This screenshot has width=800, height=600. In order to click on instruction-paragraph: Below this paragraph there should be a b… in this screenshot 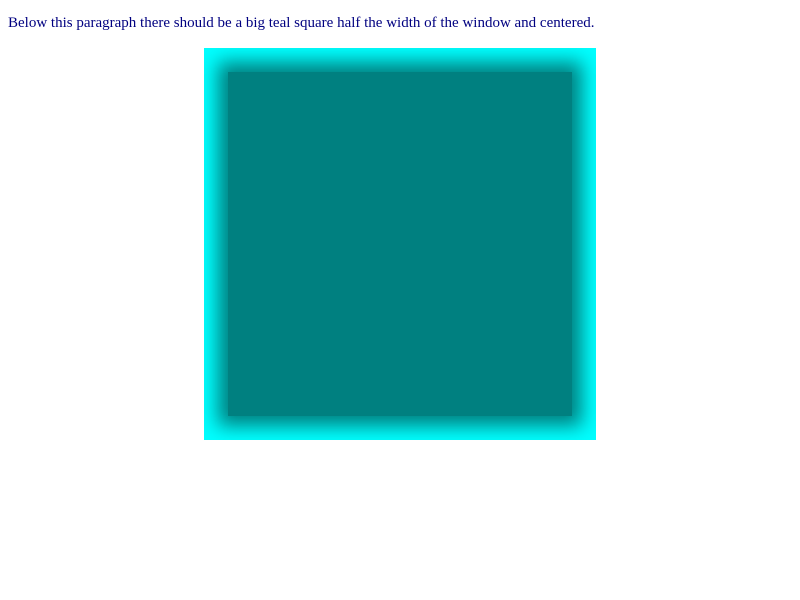, I will do `click(301, 23)`.